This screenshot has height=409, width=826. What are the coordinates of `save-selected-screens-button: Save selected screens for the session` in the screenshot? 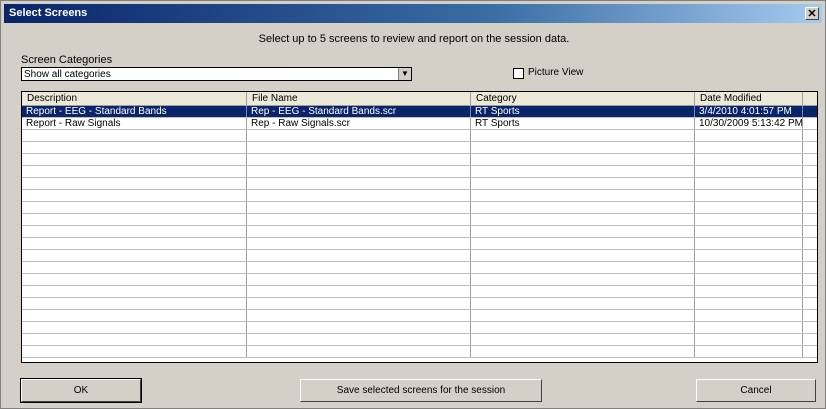 It's located at (421, 390).